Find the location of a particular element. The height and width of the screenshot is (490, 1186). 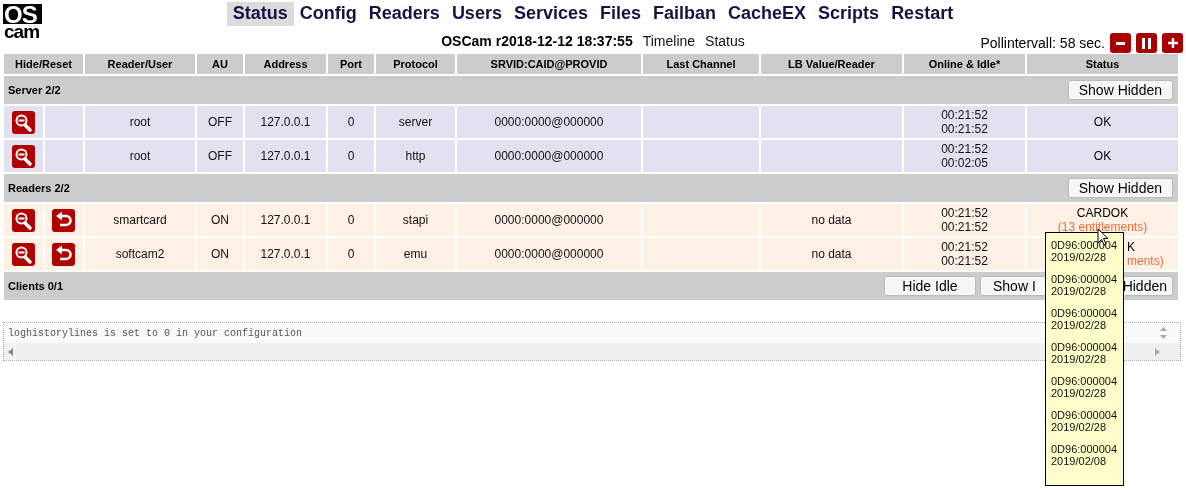

entitlement-date: 2019/02/08 is located at coordinates (1079, 461).